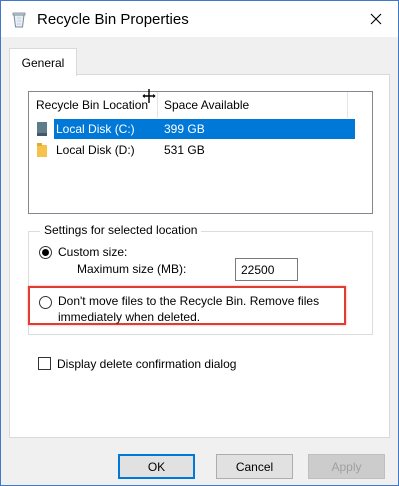 The width and height of the screenshot is (399, 486). What do you see at coordinates (184, 150) in the screenshot?
I see `drive-space: 531 GB` at bounding box center [184, 150].